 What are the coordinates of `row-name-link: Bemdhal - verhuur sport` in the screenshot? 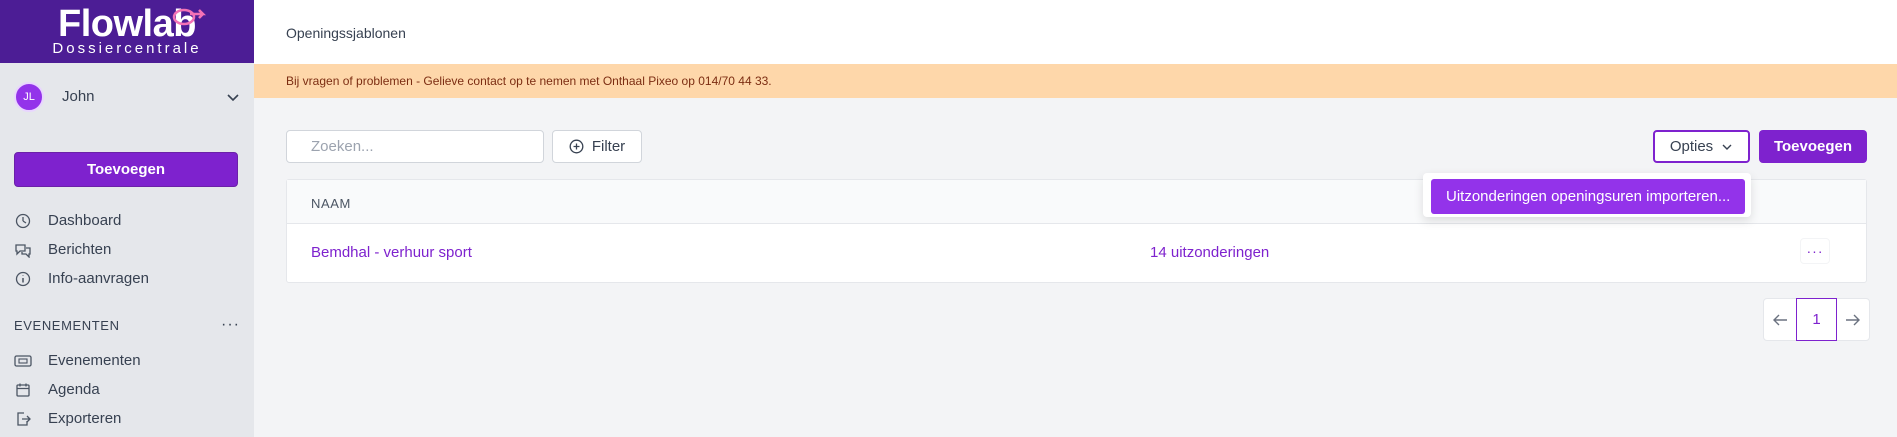 It's located at (391, 252).